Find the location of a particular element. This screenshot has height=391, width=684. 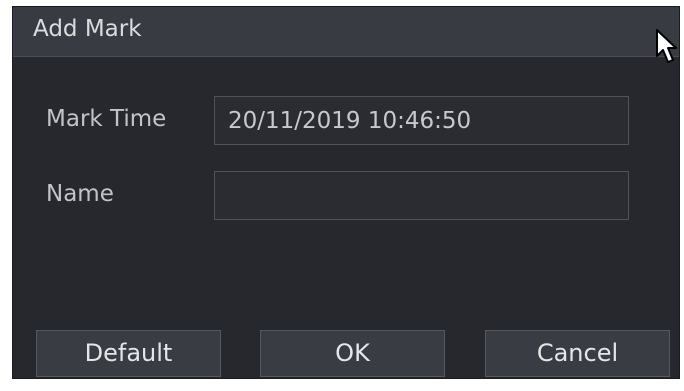

dialog-title: Add Mark is located at coordinates (87, 29).